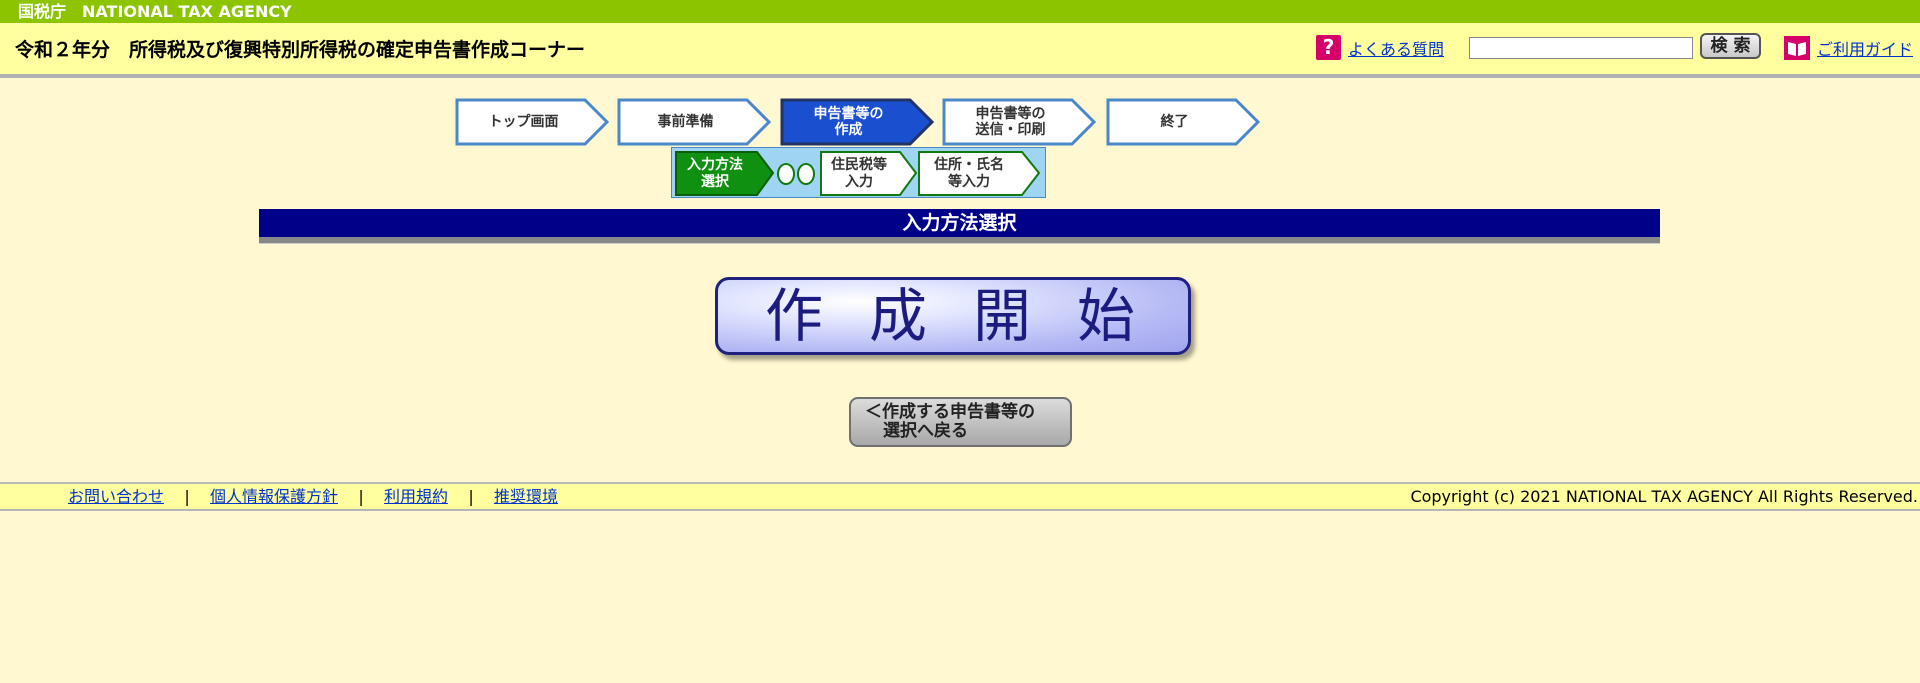  What do you see at coordinates (1865, 48) in the screenshot?
I see `guide-link: ご利用ガイド` at bounding box center [1865, 48].